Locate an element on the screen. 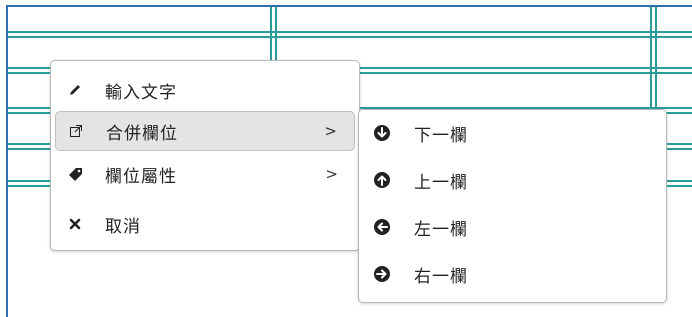 This screenshot has width=692, height=317. submenu-item-label: 上一欄 is located at coordinates (441, 182).